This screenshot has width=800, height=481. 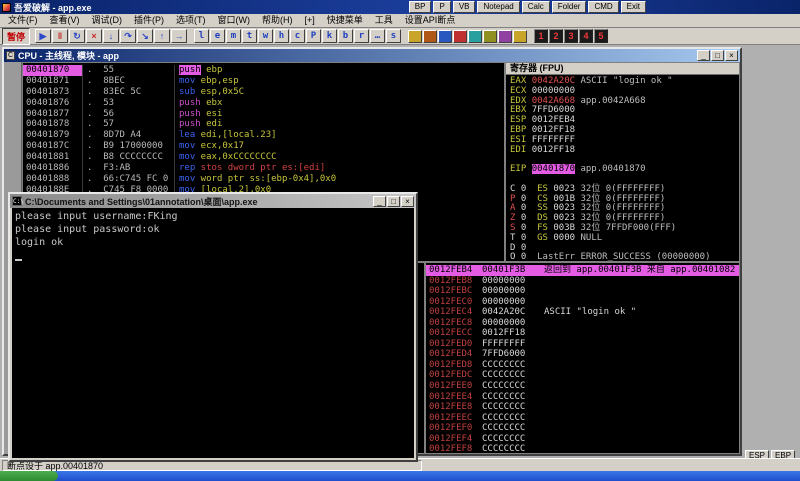 What do you see at coordinates (310, 20) in the screenshot?
I see `menu-item: [+]` at bounding box center [310, 20].